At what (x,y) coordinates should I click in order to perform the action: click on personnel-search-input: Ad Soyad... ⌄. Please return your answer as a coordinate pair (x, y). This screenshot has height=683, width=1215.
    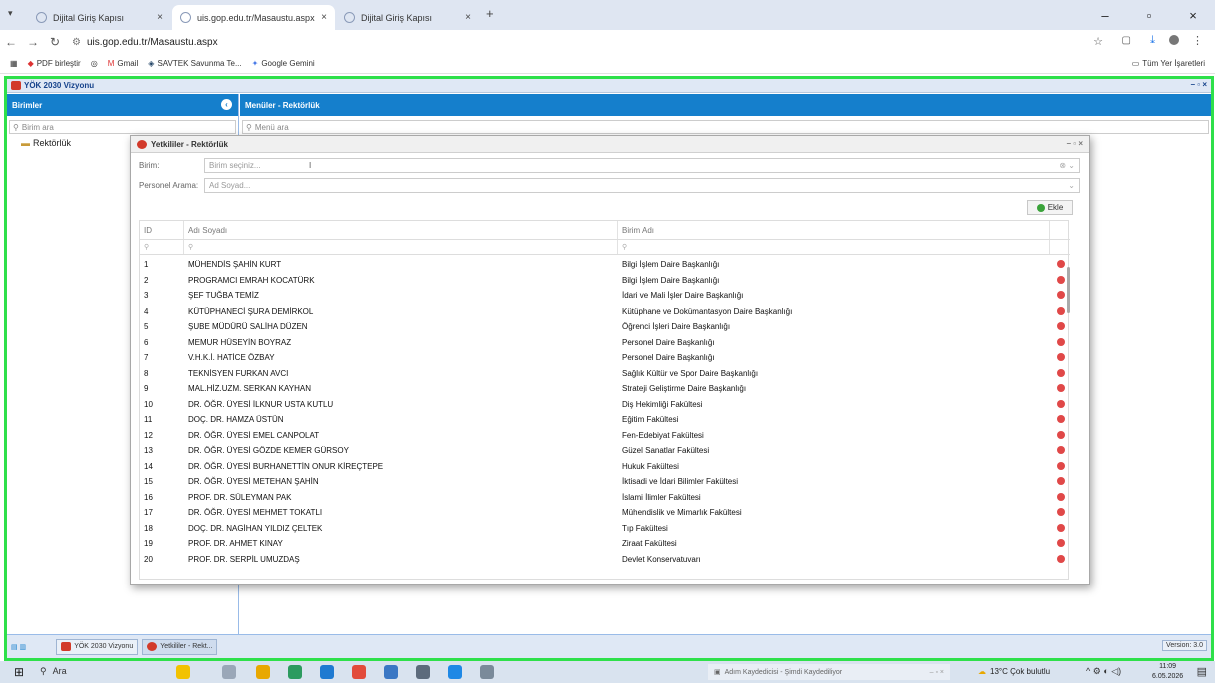
    Looking at the image, I should click on (642, 185).